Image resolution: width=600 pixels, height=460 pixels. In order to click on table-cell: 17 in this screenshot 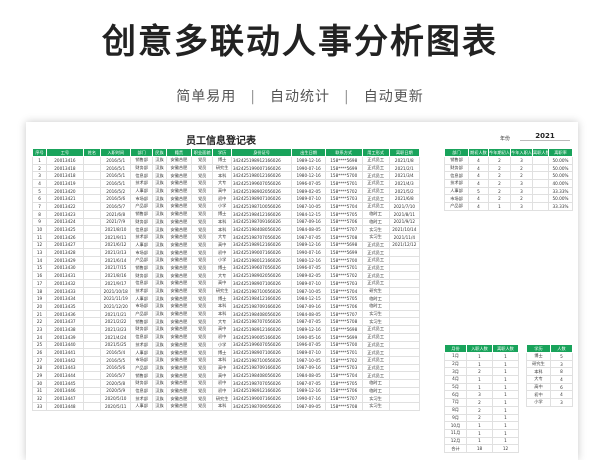, I will do `click(39, 283)`.